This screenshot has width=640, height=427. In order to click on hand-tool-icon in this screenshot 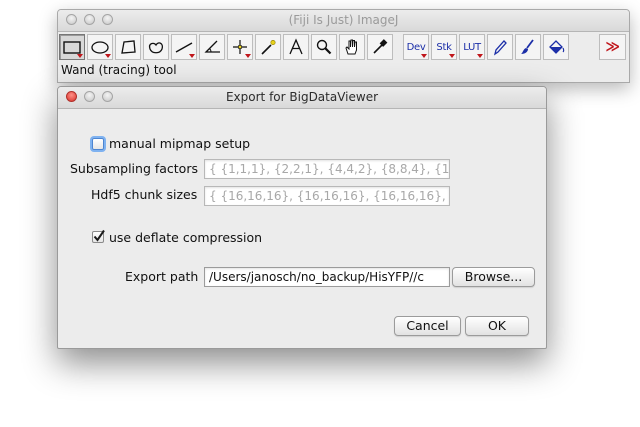, I will do `click(351, 47)`.